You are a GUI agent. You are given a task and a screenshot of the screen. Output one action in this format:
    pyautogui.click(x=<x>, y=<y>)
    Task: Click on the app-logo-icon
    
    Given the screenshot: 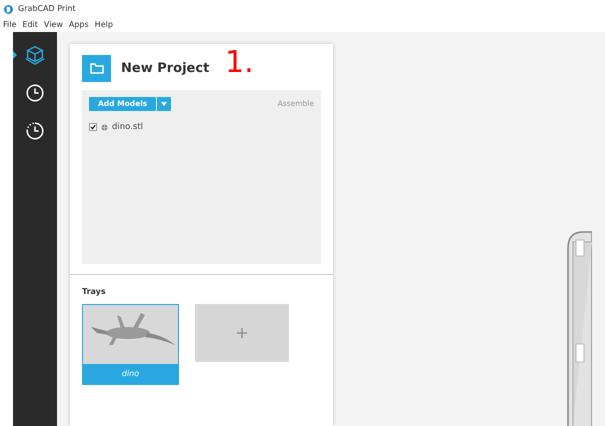 What is the action you would take?
    pyautogui.click(x=8, y=9)
    